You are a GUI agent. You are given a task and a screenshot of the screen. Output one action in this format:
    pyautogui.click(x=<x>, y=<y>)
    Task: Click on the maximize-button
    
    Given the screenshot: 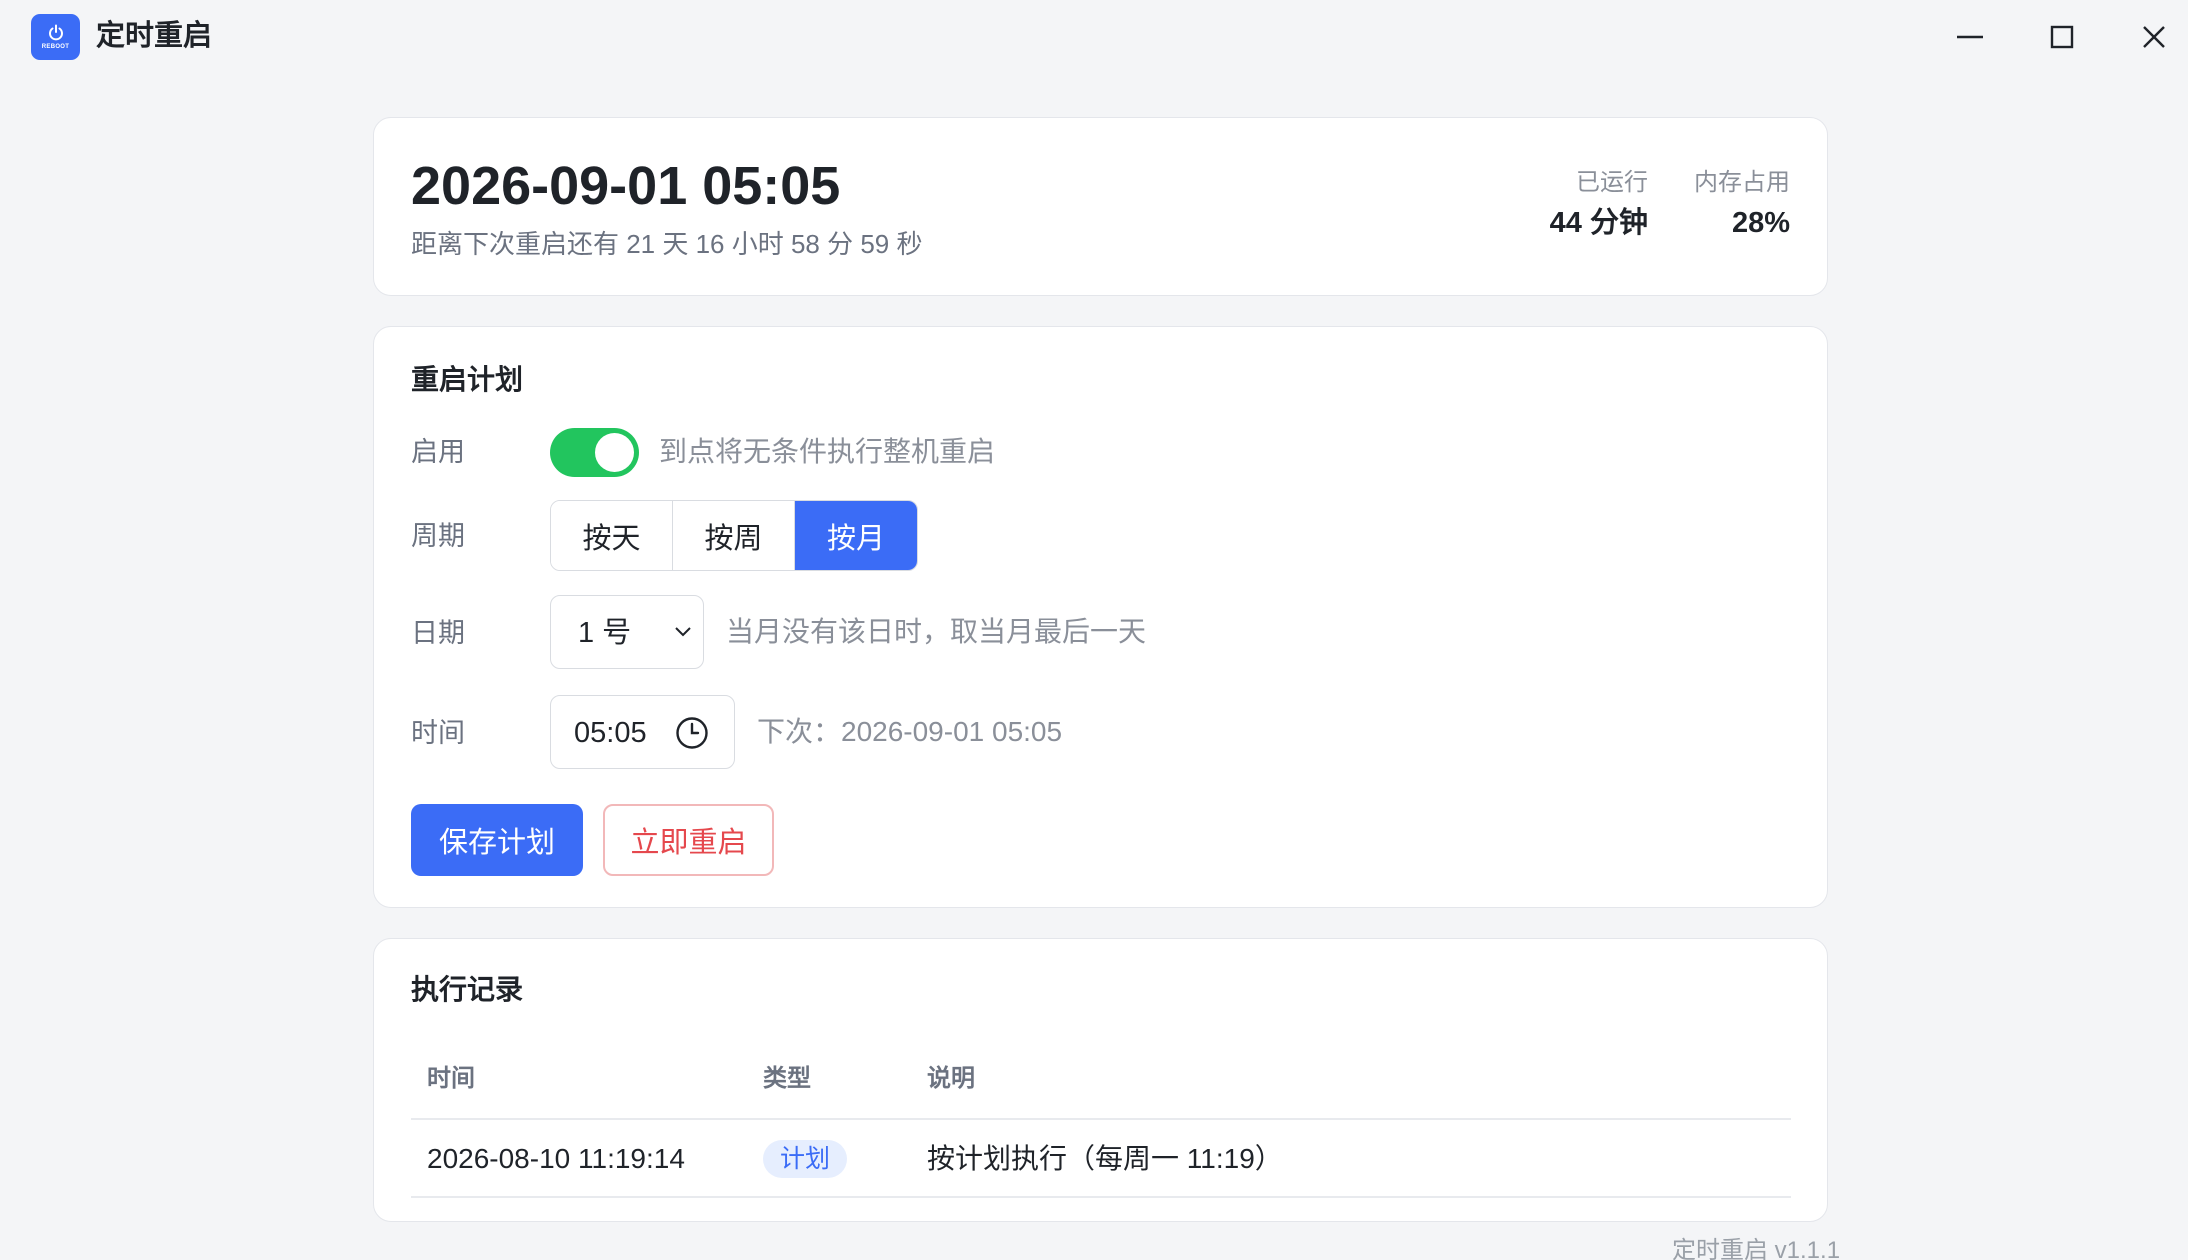 What is the action you would take?
    pyautogui.click(x=2062, y=37)
    